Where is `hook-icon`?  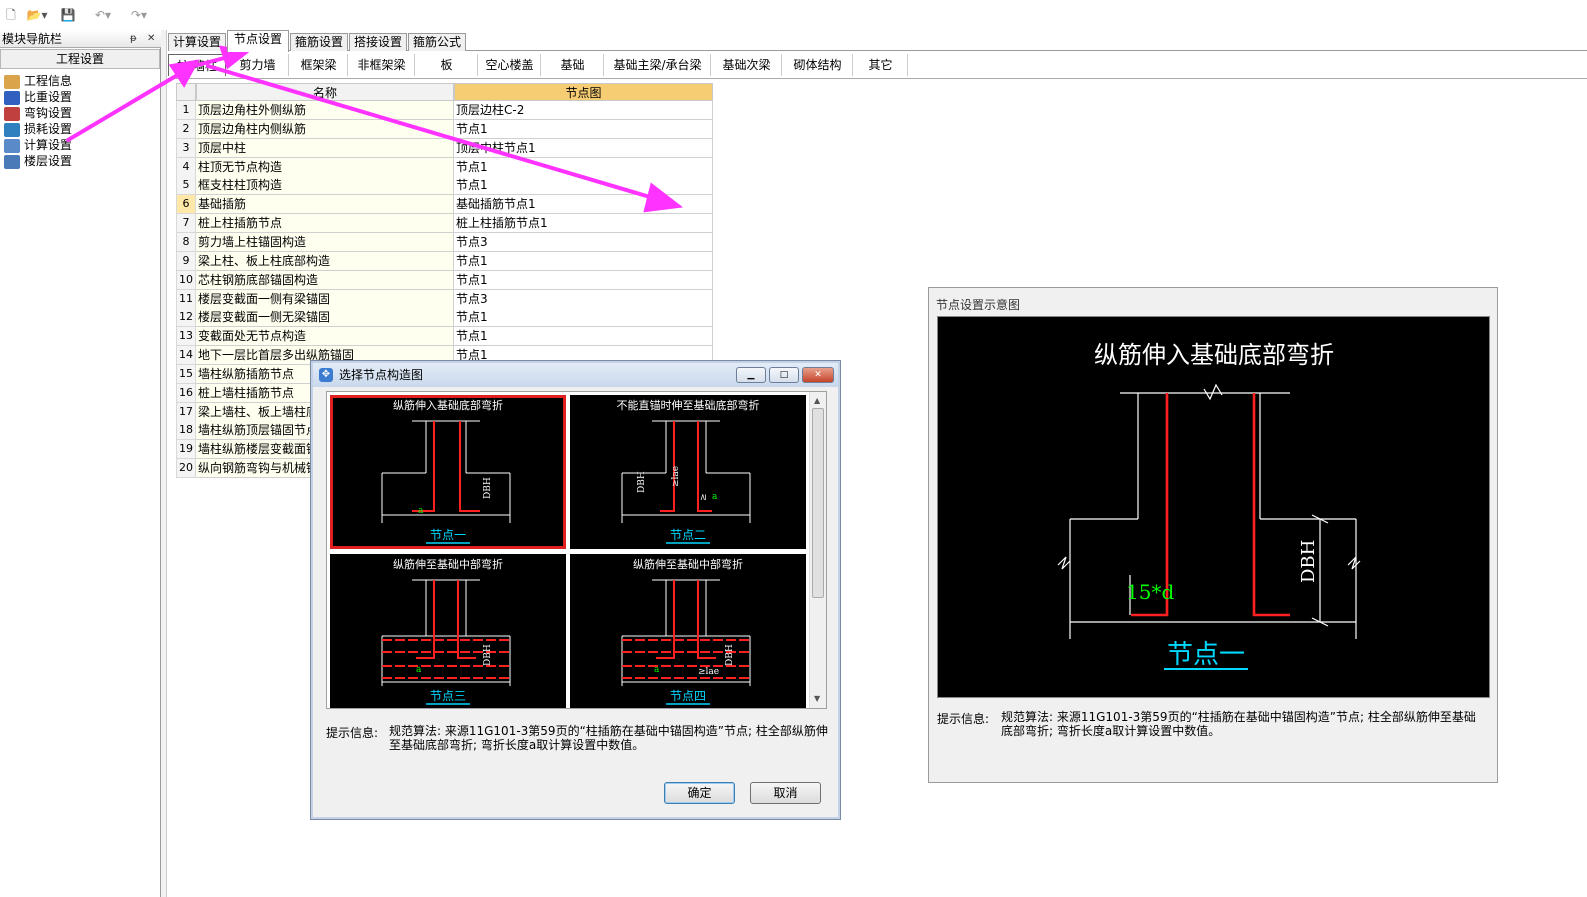
hook-icon is located at coordinates (12, 113).